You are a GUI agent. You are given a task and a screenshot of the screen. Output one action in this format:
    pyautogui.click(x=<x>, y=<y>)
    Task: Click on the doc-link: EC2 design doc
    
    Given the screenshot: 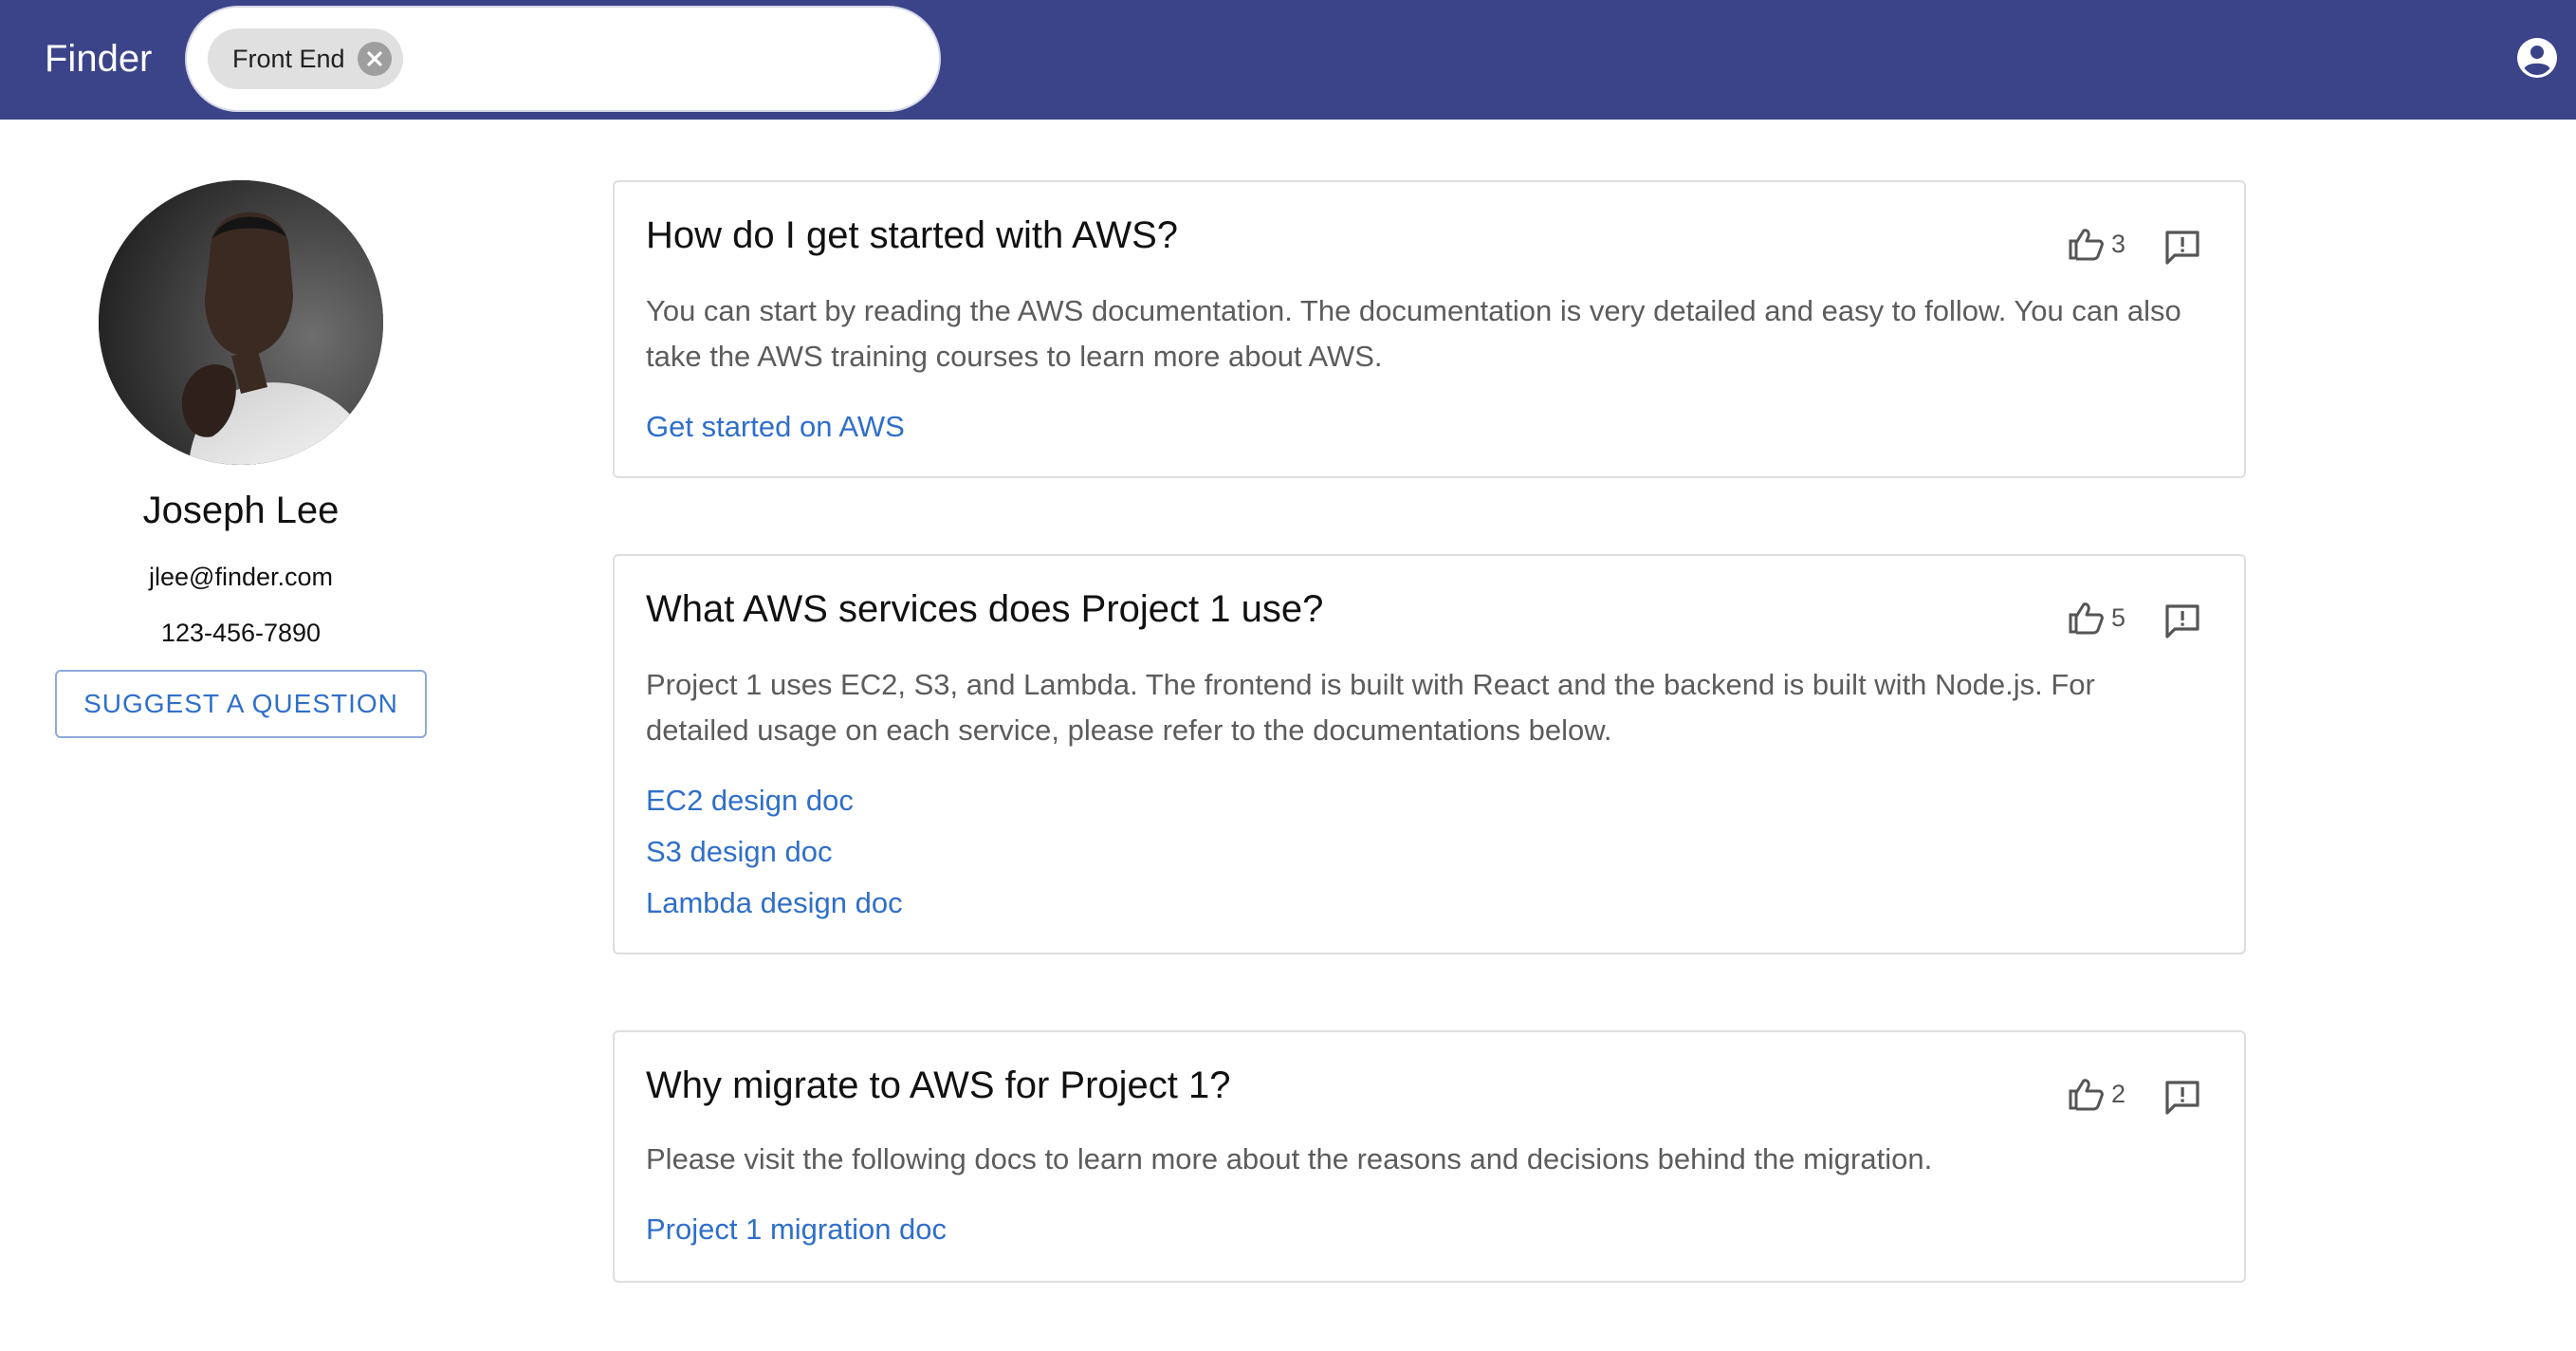 What is the action you would take?
    pyautogui.click(x=750, y=801)
    